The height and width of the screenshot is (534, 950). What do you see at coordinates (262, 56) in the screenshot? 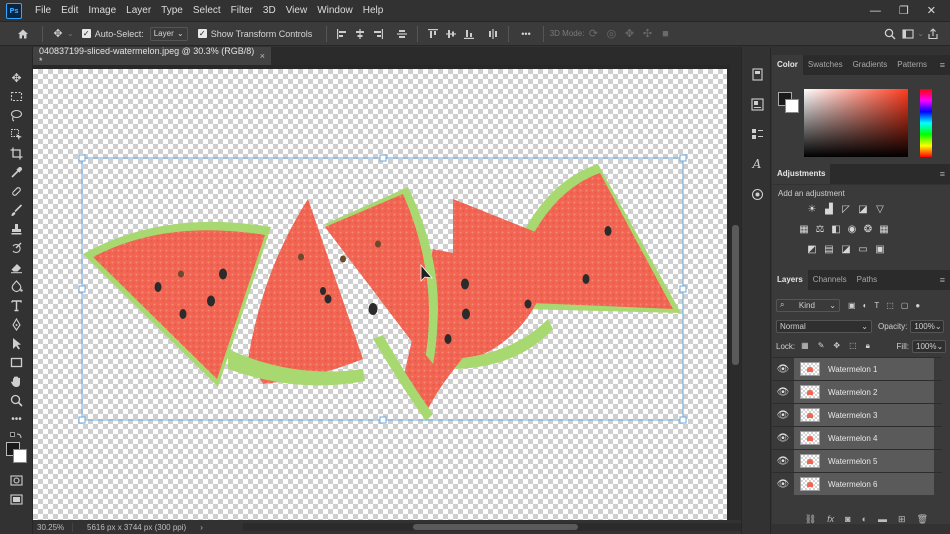
I see `close-tab-icon: ×` at bounding box center [262, 56].